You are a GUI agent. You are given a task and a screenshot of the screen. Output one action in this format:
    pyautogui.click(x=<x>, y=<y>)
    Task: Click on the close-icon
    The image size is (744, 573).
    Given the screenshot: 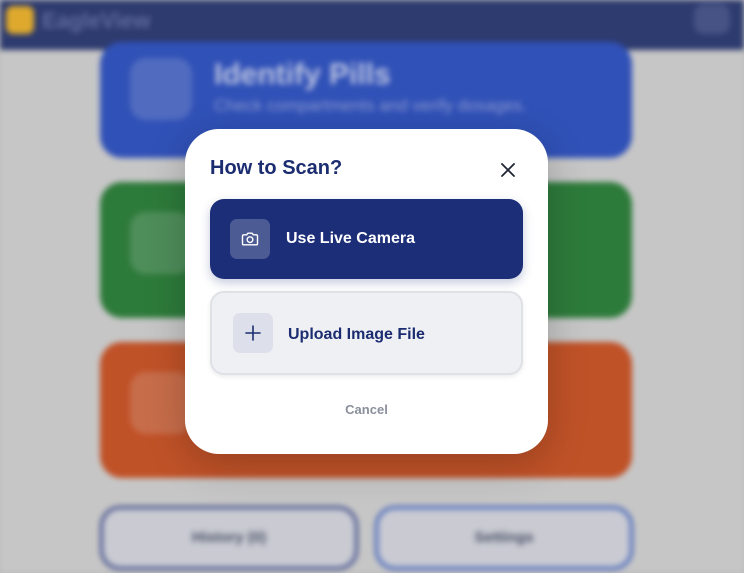 What is the action you would take?
    pyautogui.click(x=508, y=170)
    